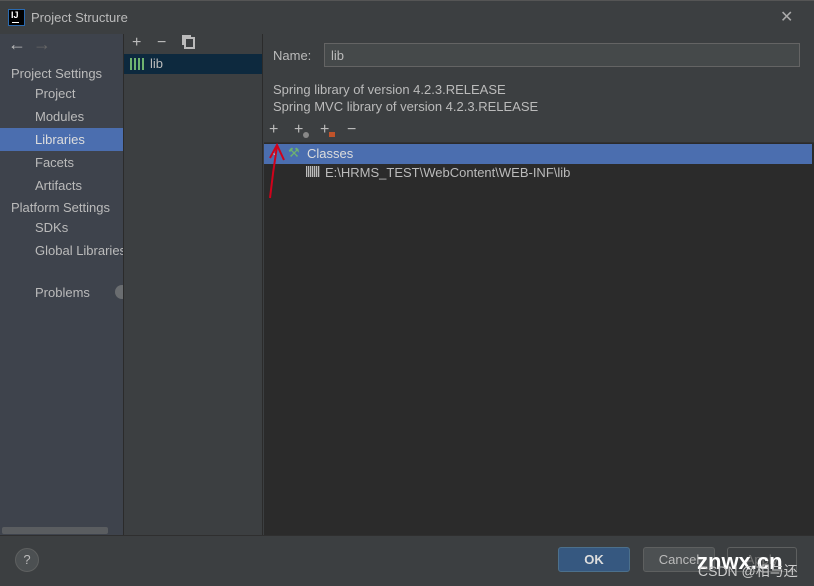  I want to click on sidebar-item-global-libraries: Global Libraries, so click(61, 250).